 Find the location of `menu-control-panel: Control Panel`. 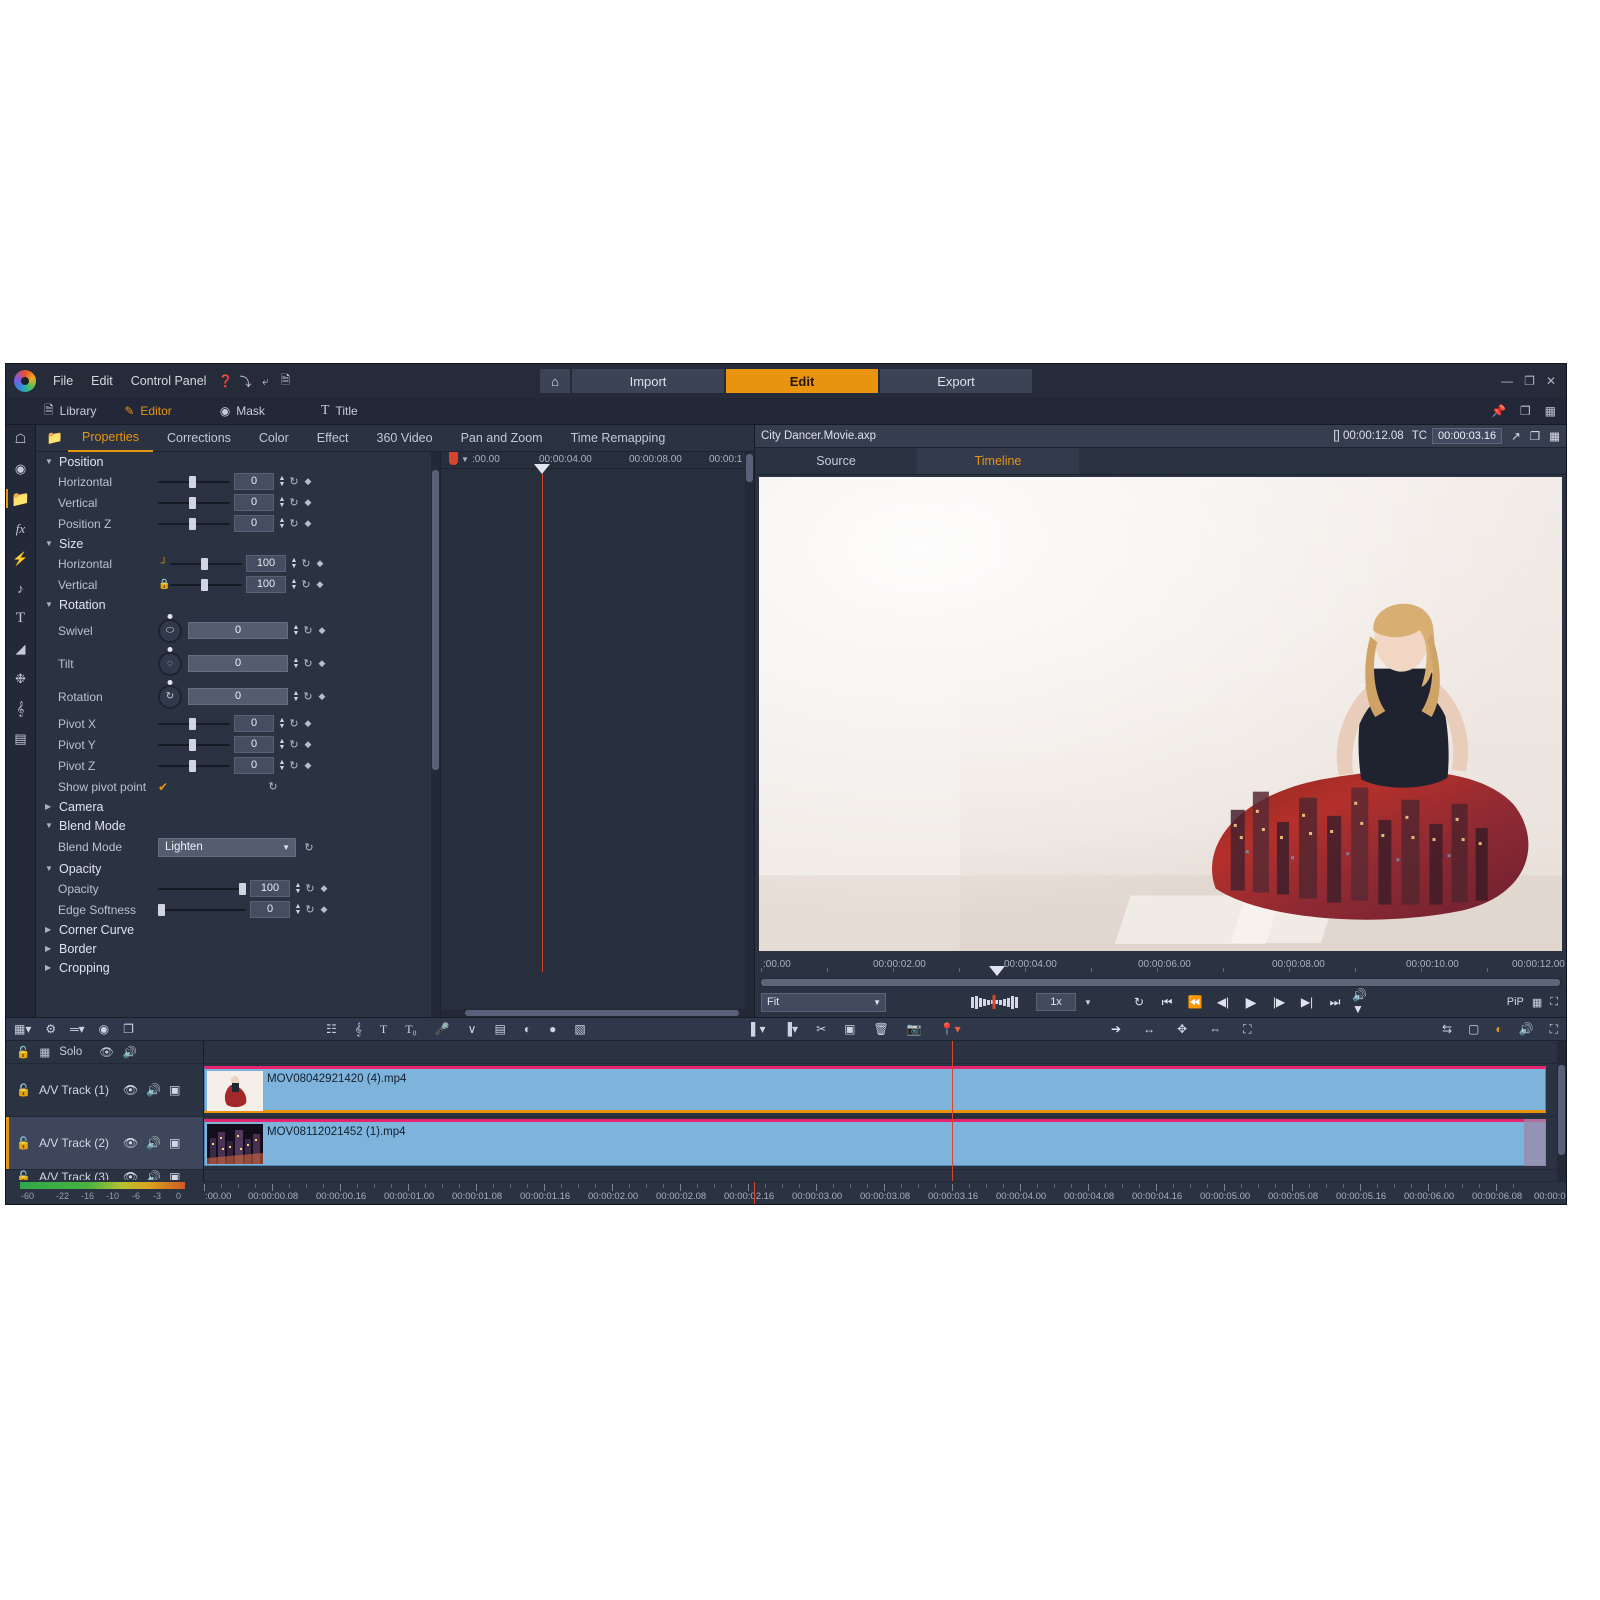

menu-control-panel: Control Panel is located at coordinates (169, 381).